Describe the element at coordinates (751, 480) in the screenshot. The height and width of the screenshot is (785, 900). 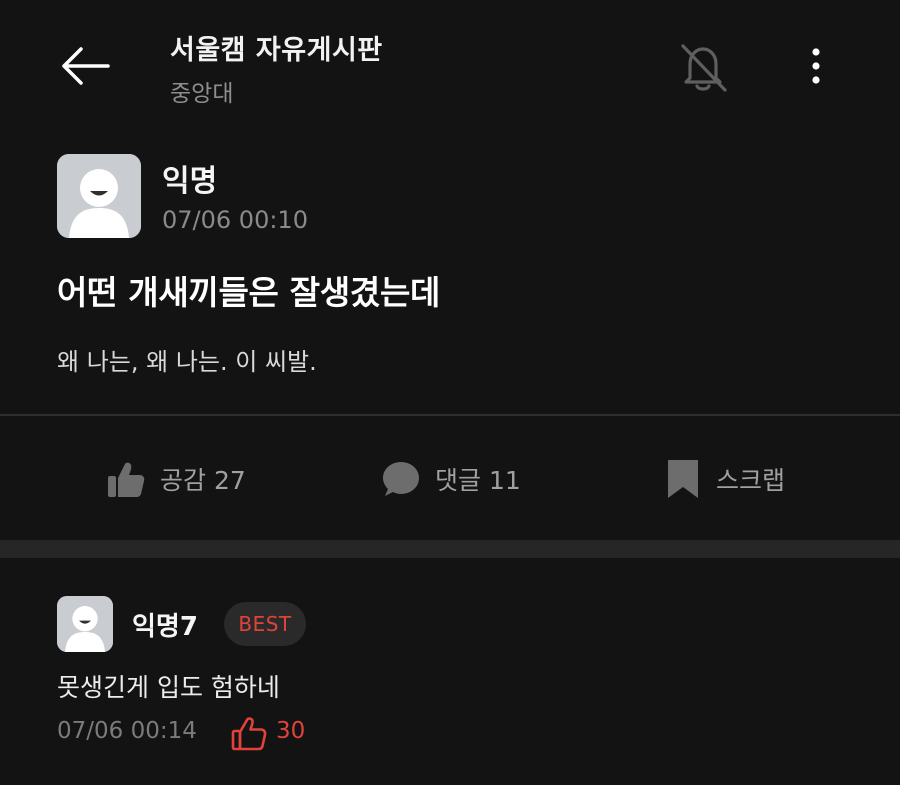
I see `scrap-label: 스크랩` at that location.